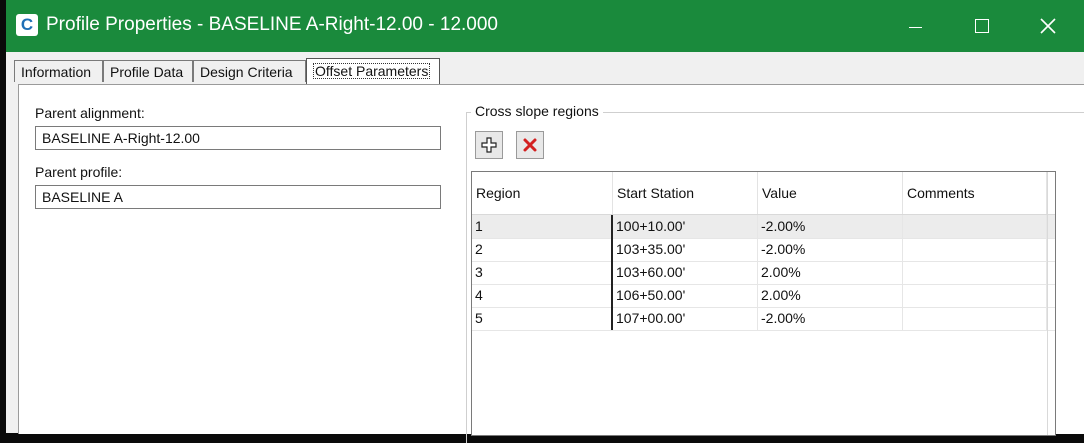 Image resolution: width=1084 pixels, height=443 pixels. I want to click on table-row: 5 107+00.00' -2.00%, so click(763, 319).